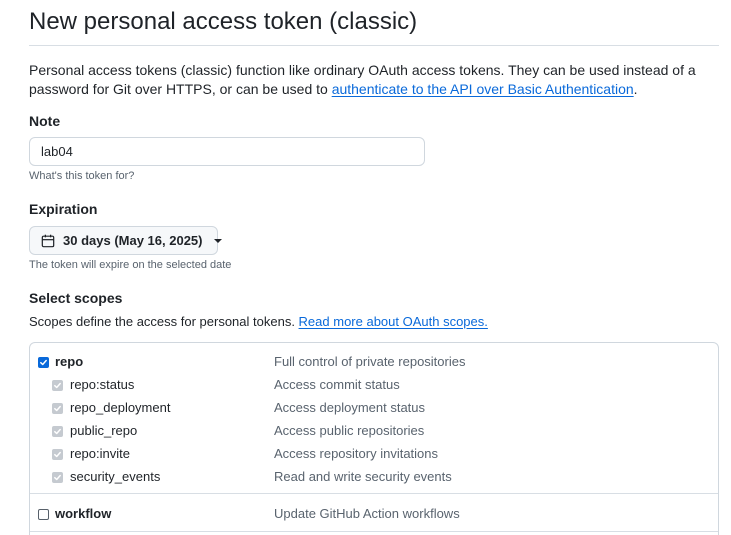 This screenshot has height=535, width=731. I want to click on scope-name: repo_deployment, so click(120, 407).